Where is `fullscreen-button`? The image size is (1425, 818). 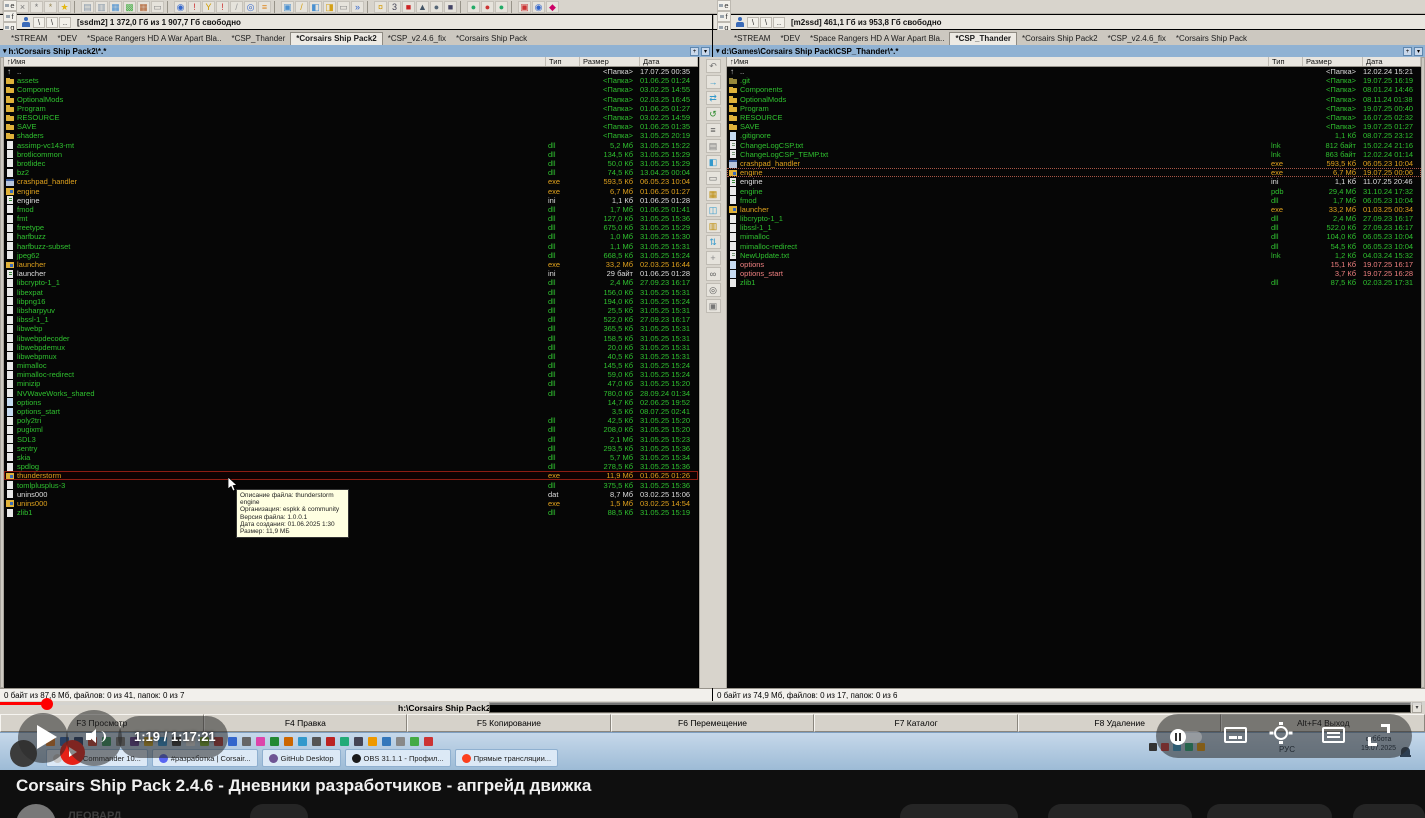 fullscreen-button is located at coordinates (1379, 735).